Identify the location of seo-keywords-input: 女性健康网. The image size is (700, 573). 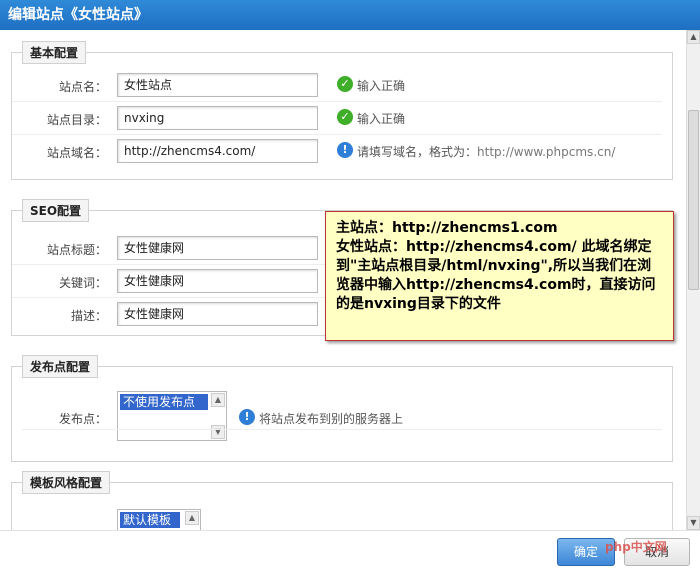
(217, 281).